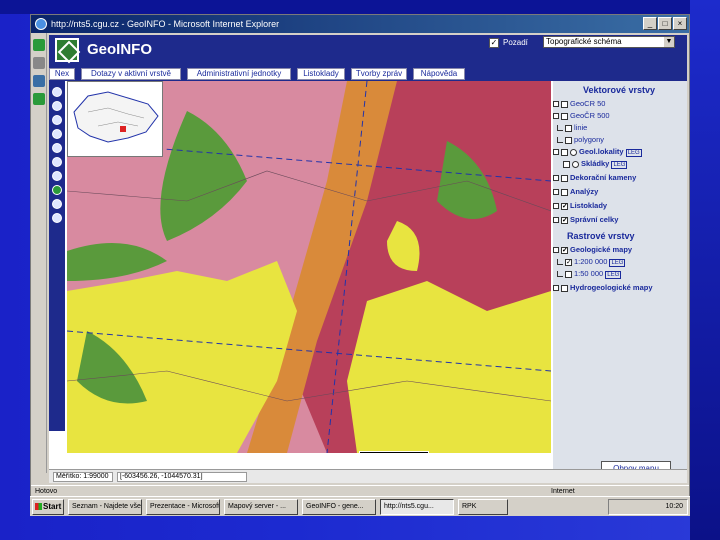 This screenshot has height=540, width=720. Describe the element at coordinates (595, 164) in the screenshot. I see `layer-skladky: Skládky LEG` at that location.